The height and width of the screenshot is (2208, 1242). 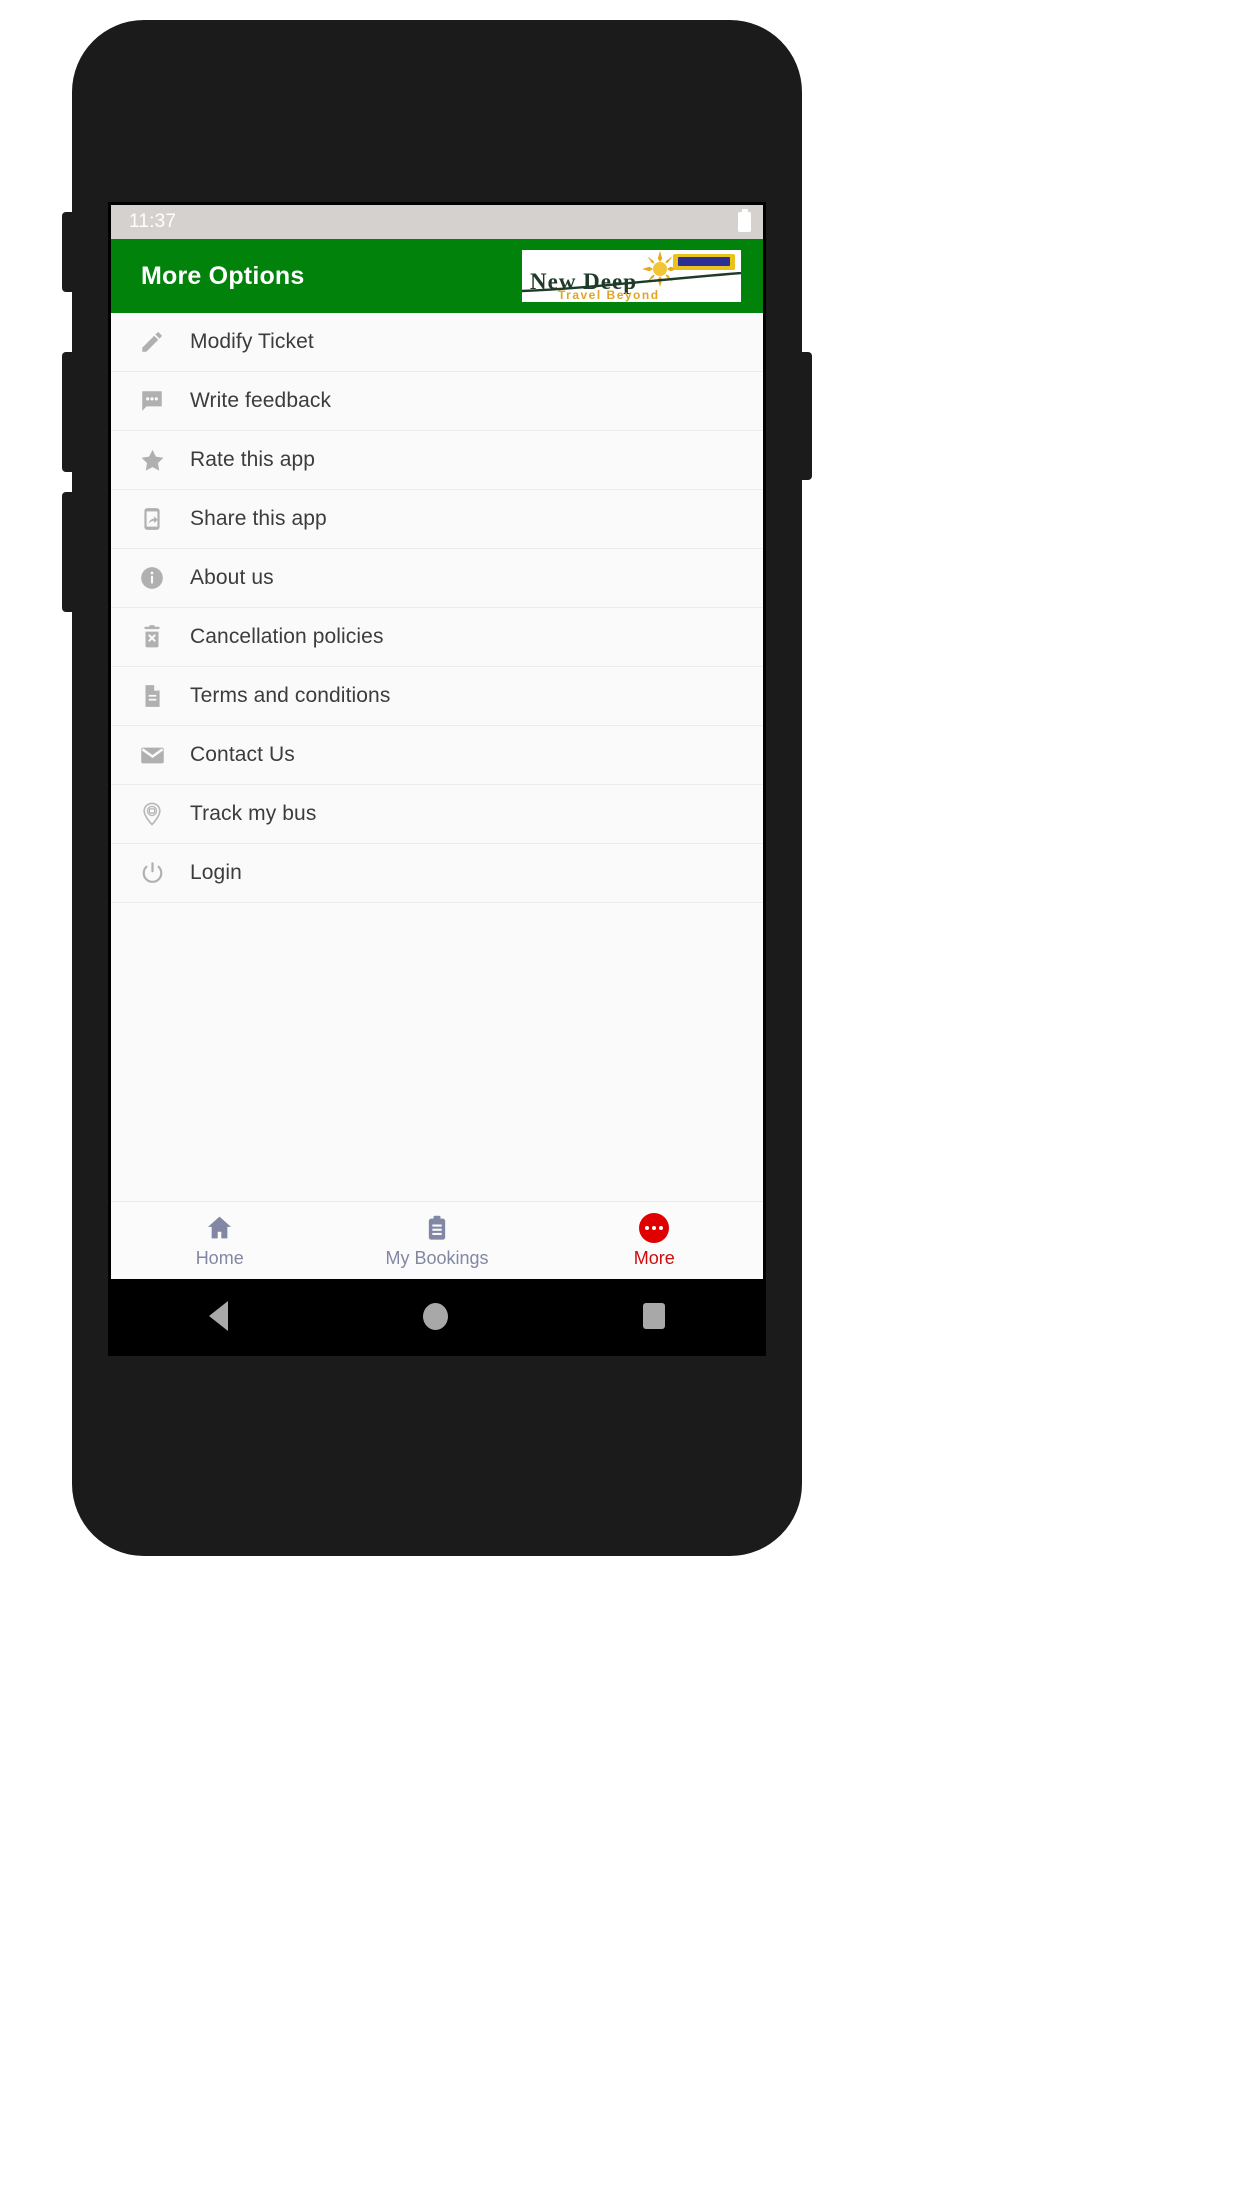 I want to click on bottom-navigation-bar: Home My Bookings More, so click(x=437, y=1240).